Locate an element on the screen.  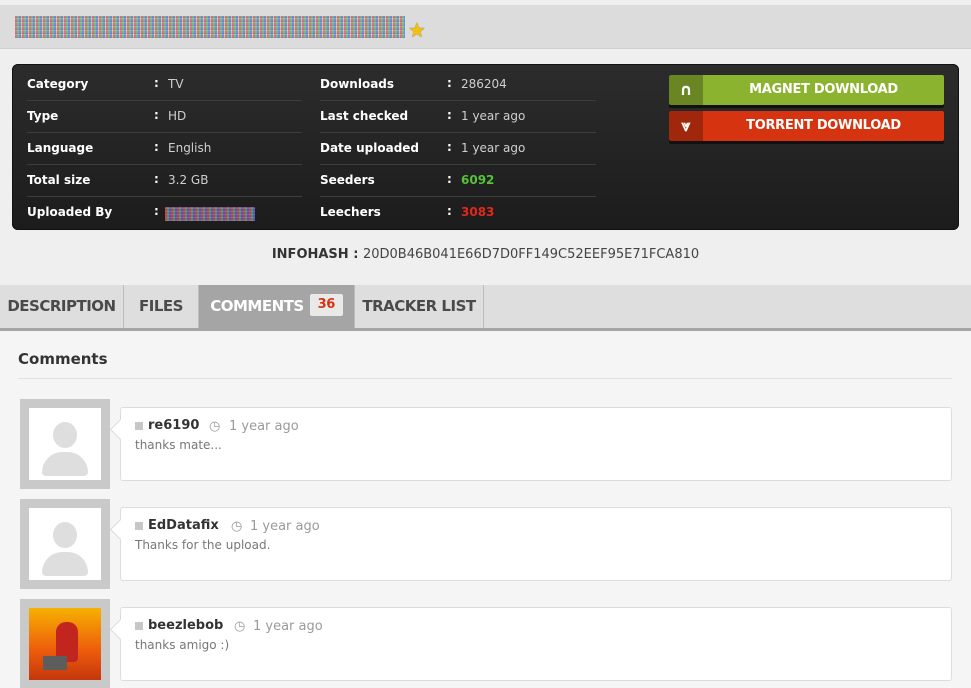
tab-description: DESCRIPTION is located at coordinates (62, 306).